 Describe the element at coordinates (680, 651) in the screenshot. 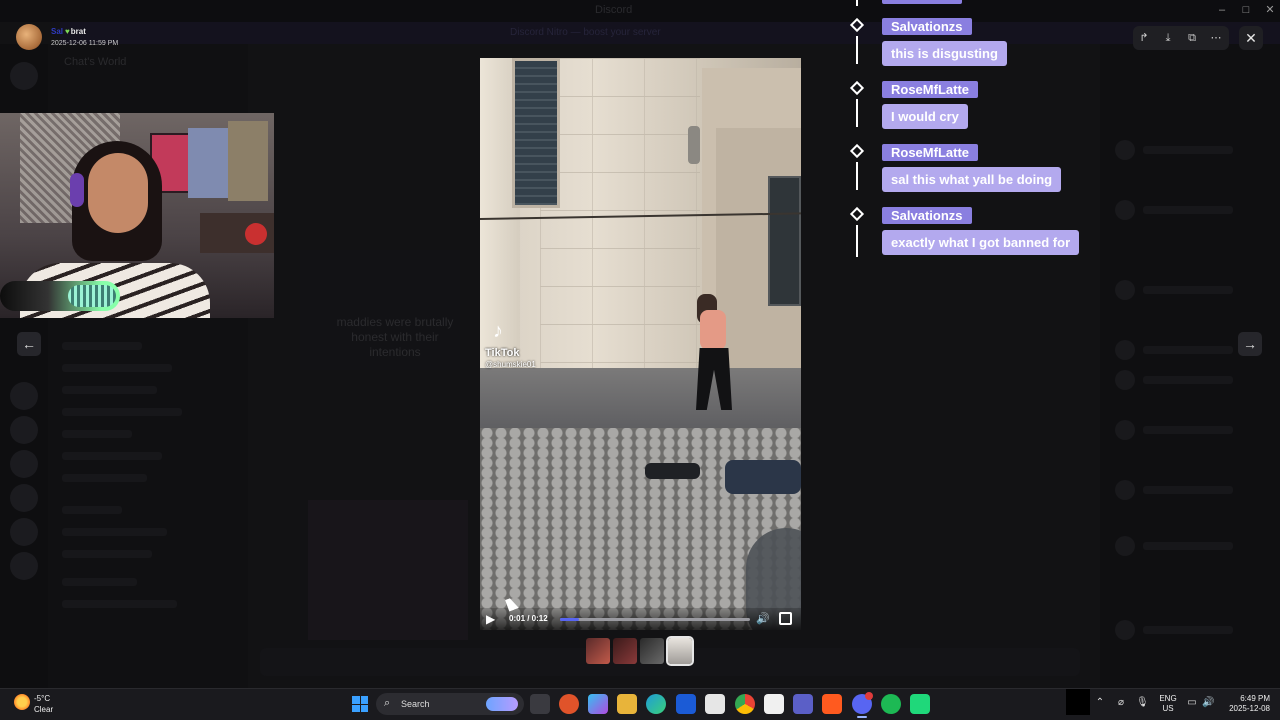

I see `media-thumbnail-active` at that location.